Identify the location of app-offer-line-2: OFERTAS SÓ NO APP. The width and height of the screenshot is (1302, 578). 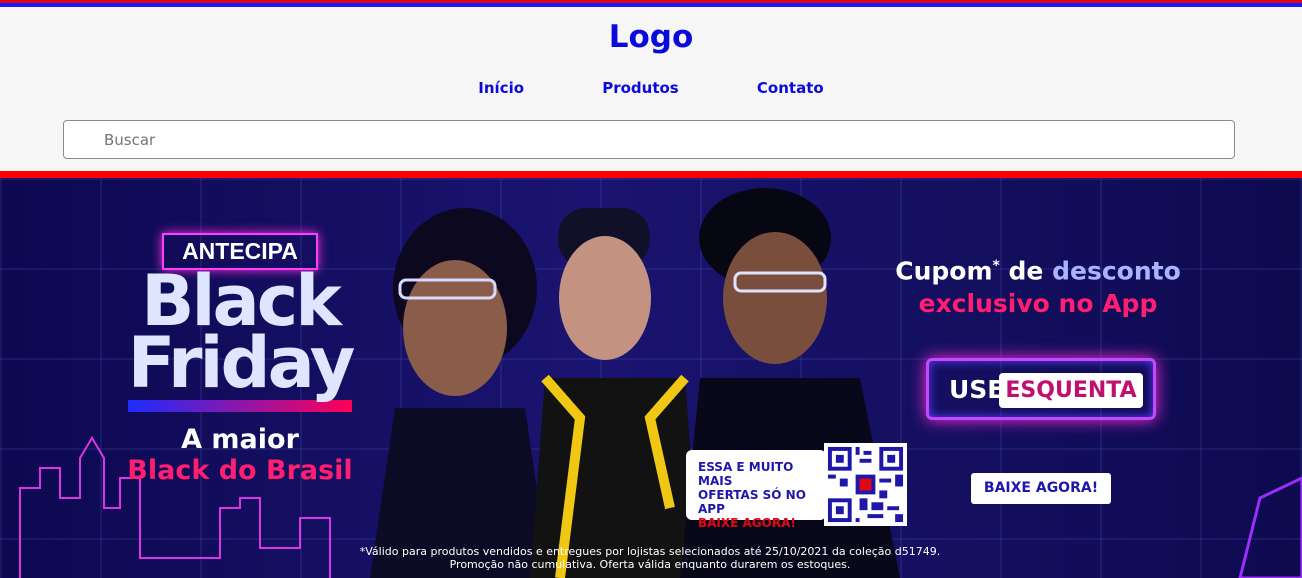
(752, 502).